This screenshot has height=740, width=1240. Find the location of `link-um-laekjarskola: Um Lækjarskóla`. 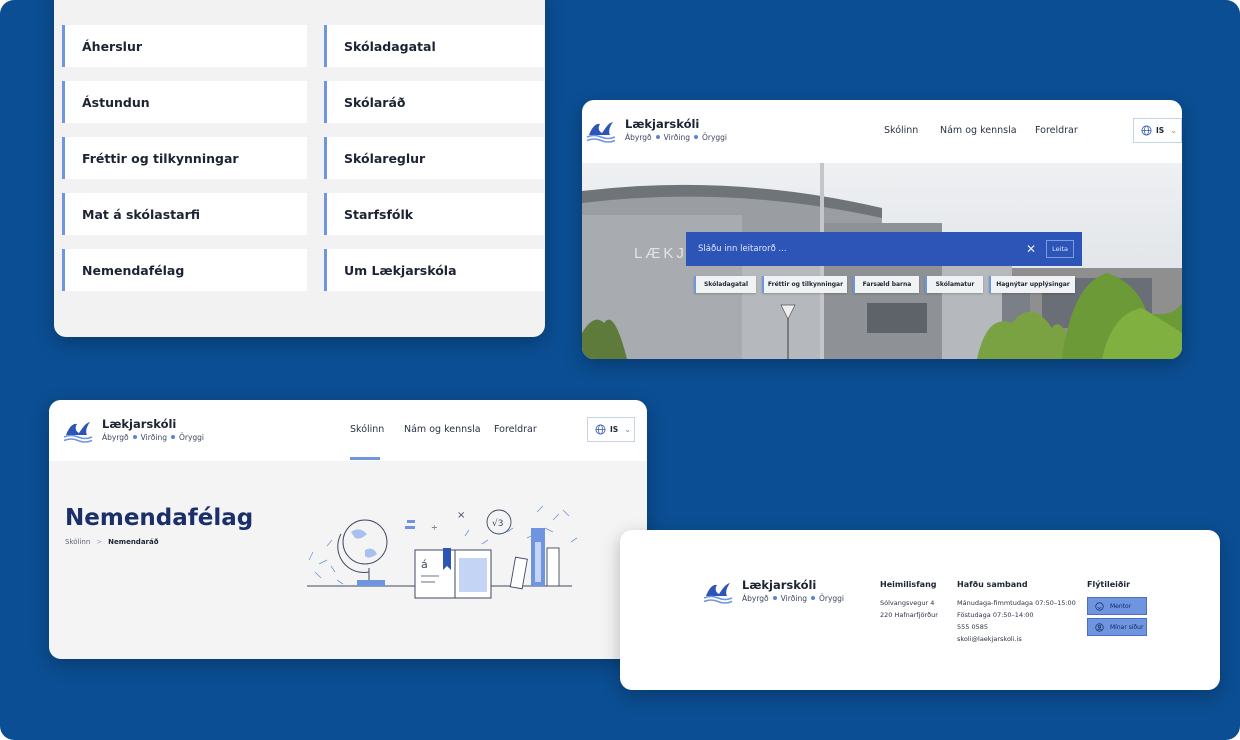

link-um-laekjarskola: Um Lækjarskóla is located at coordinates (434, 270).